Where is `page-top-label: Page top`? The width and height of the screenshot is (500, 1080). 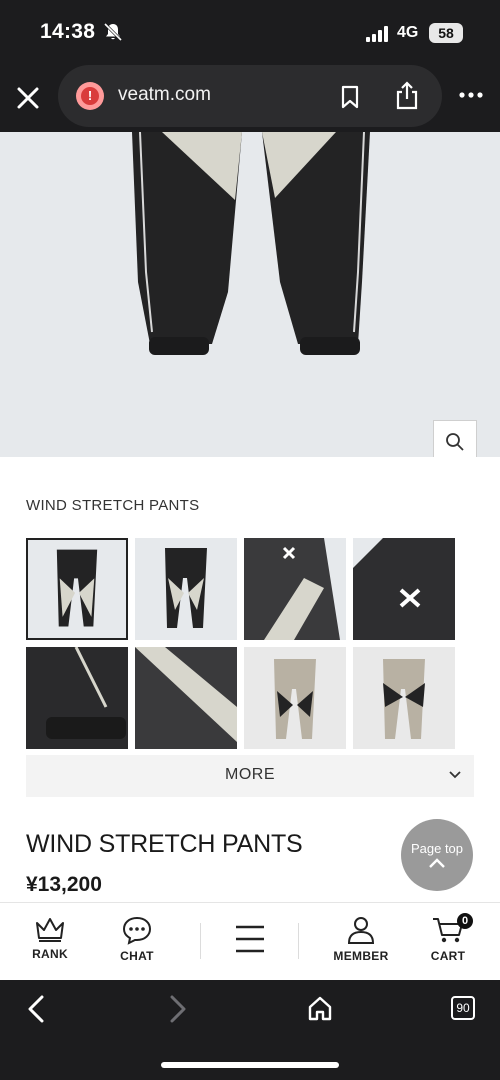
page-top-label: Page top is located at coordinates (437, 848).